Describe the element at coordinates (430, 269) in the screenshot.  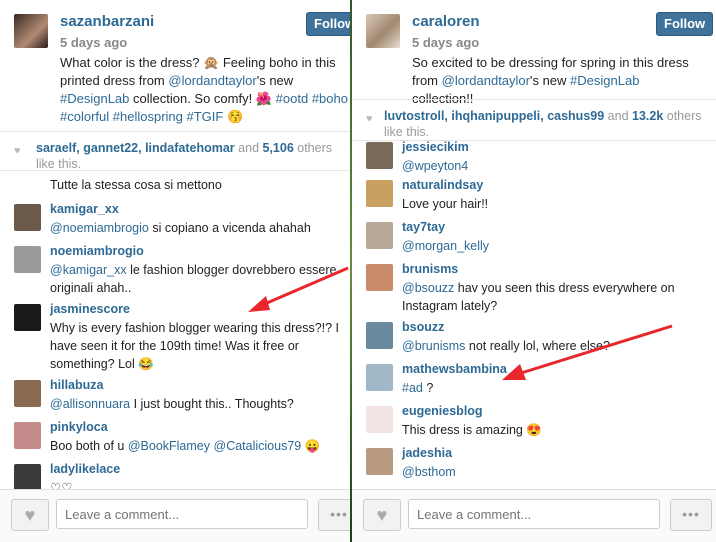
I see `commenter-username: brunisms` at that location.